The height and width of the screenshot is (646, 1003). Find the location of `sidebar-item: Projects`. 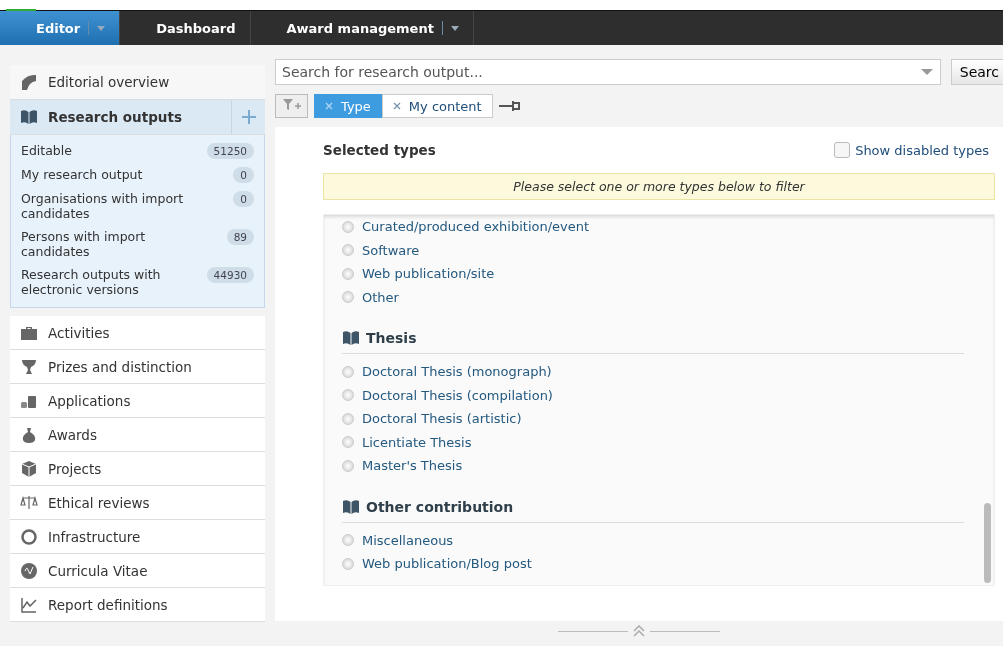

sidebar-item: Projects is located at coordinates (137, 469).